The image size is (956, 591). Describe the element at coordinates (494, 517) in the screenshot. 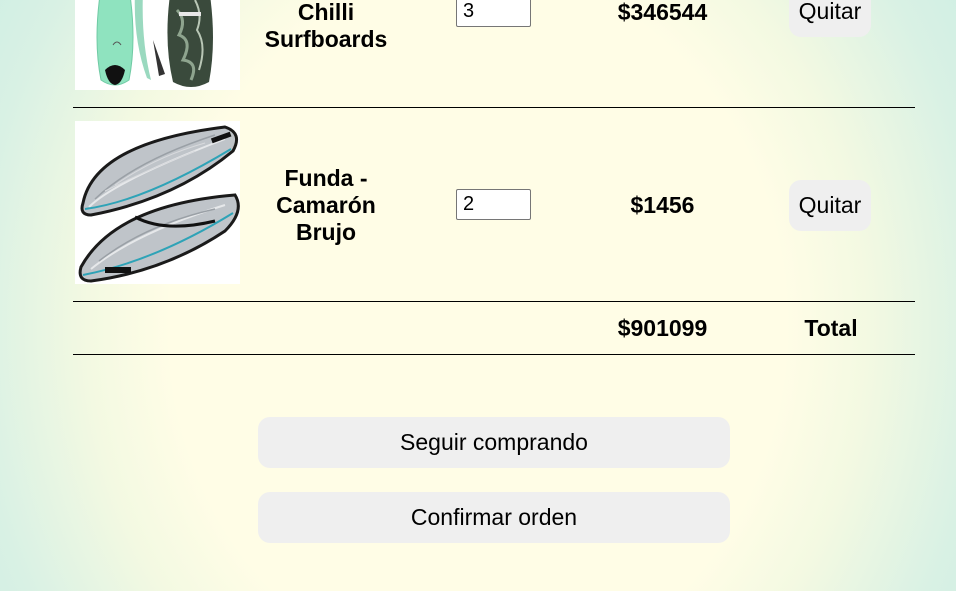

I see `confirm-order-button: Confirmar orden` at that location.